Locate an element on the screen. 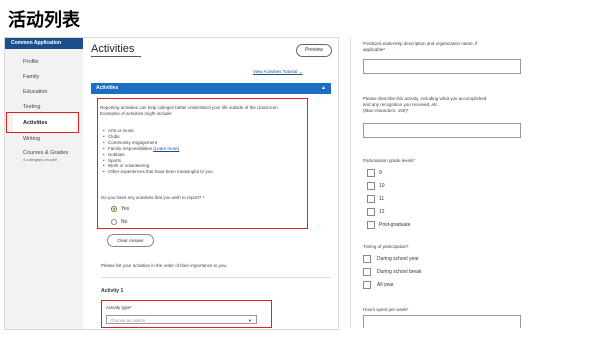 The image size is (600, 342). timing-school-break-label: During school break is located at coordinates (399, 272).